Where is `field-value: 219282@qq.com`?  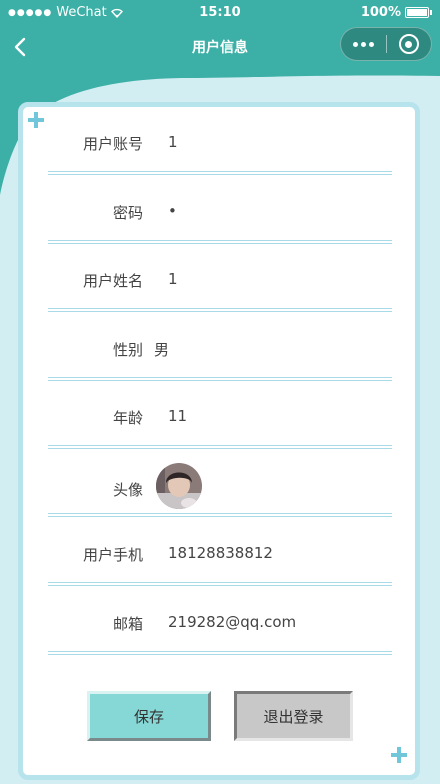
field-value: 219282@qq.com is located at coordinates (232, 622).